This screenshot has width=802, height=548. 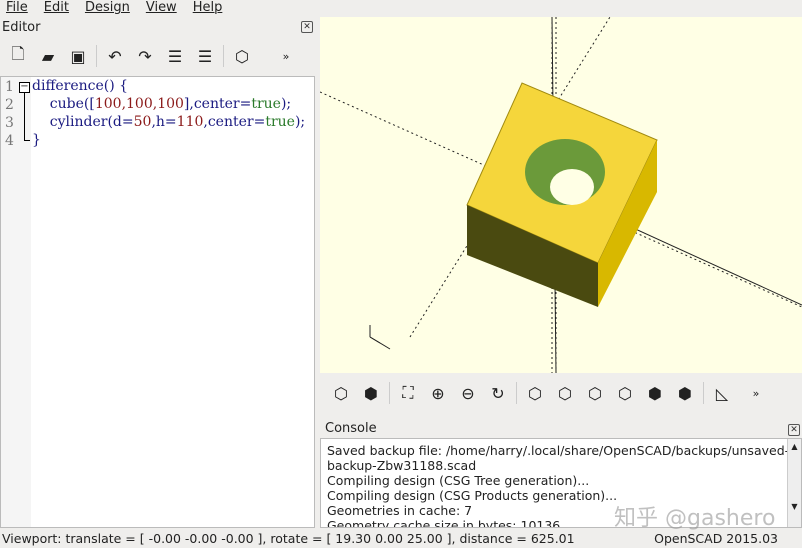 I want to click on redo-icon: ↷, so click(x=145, y=56).